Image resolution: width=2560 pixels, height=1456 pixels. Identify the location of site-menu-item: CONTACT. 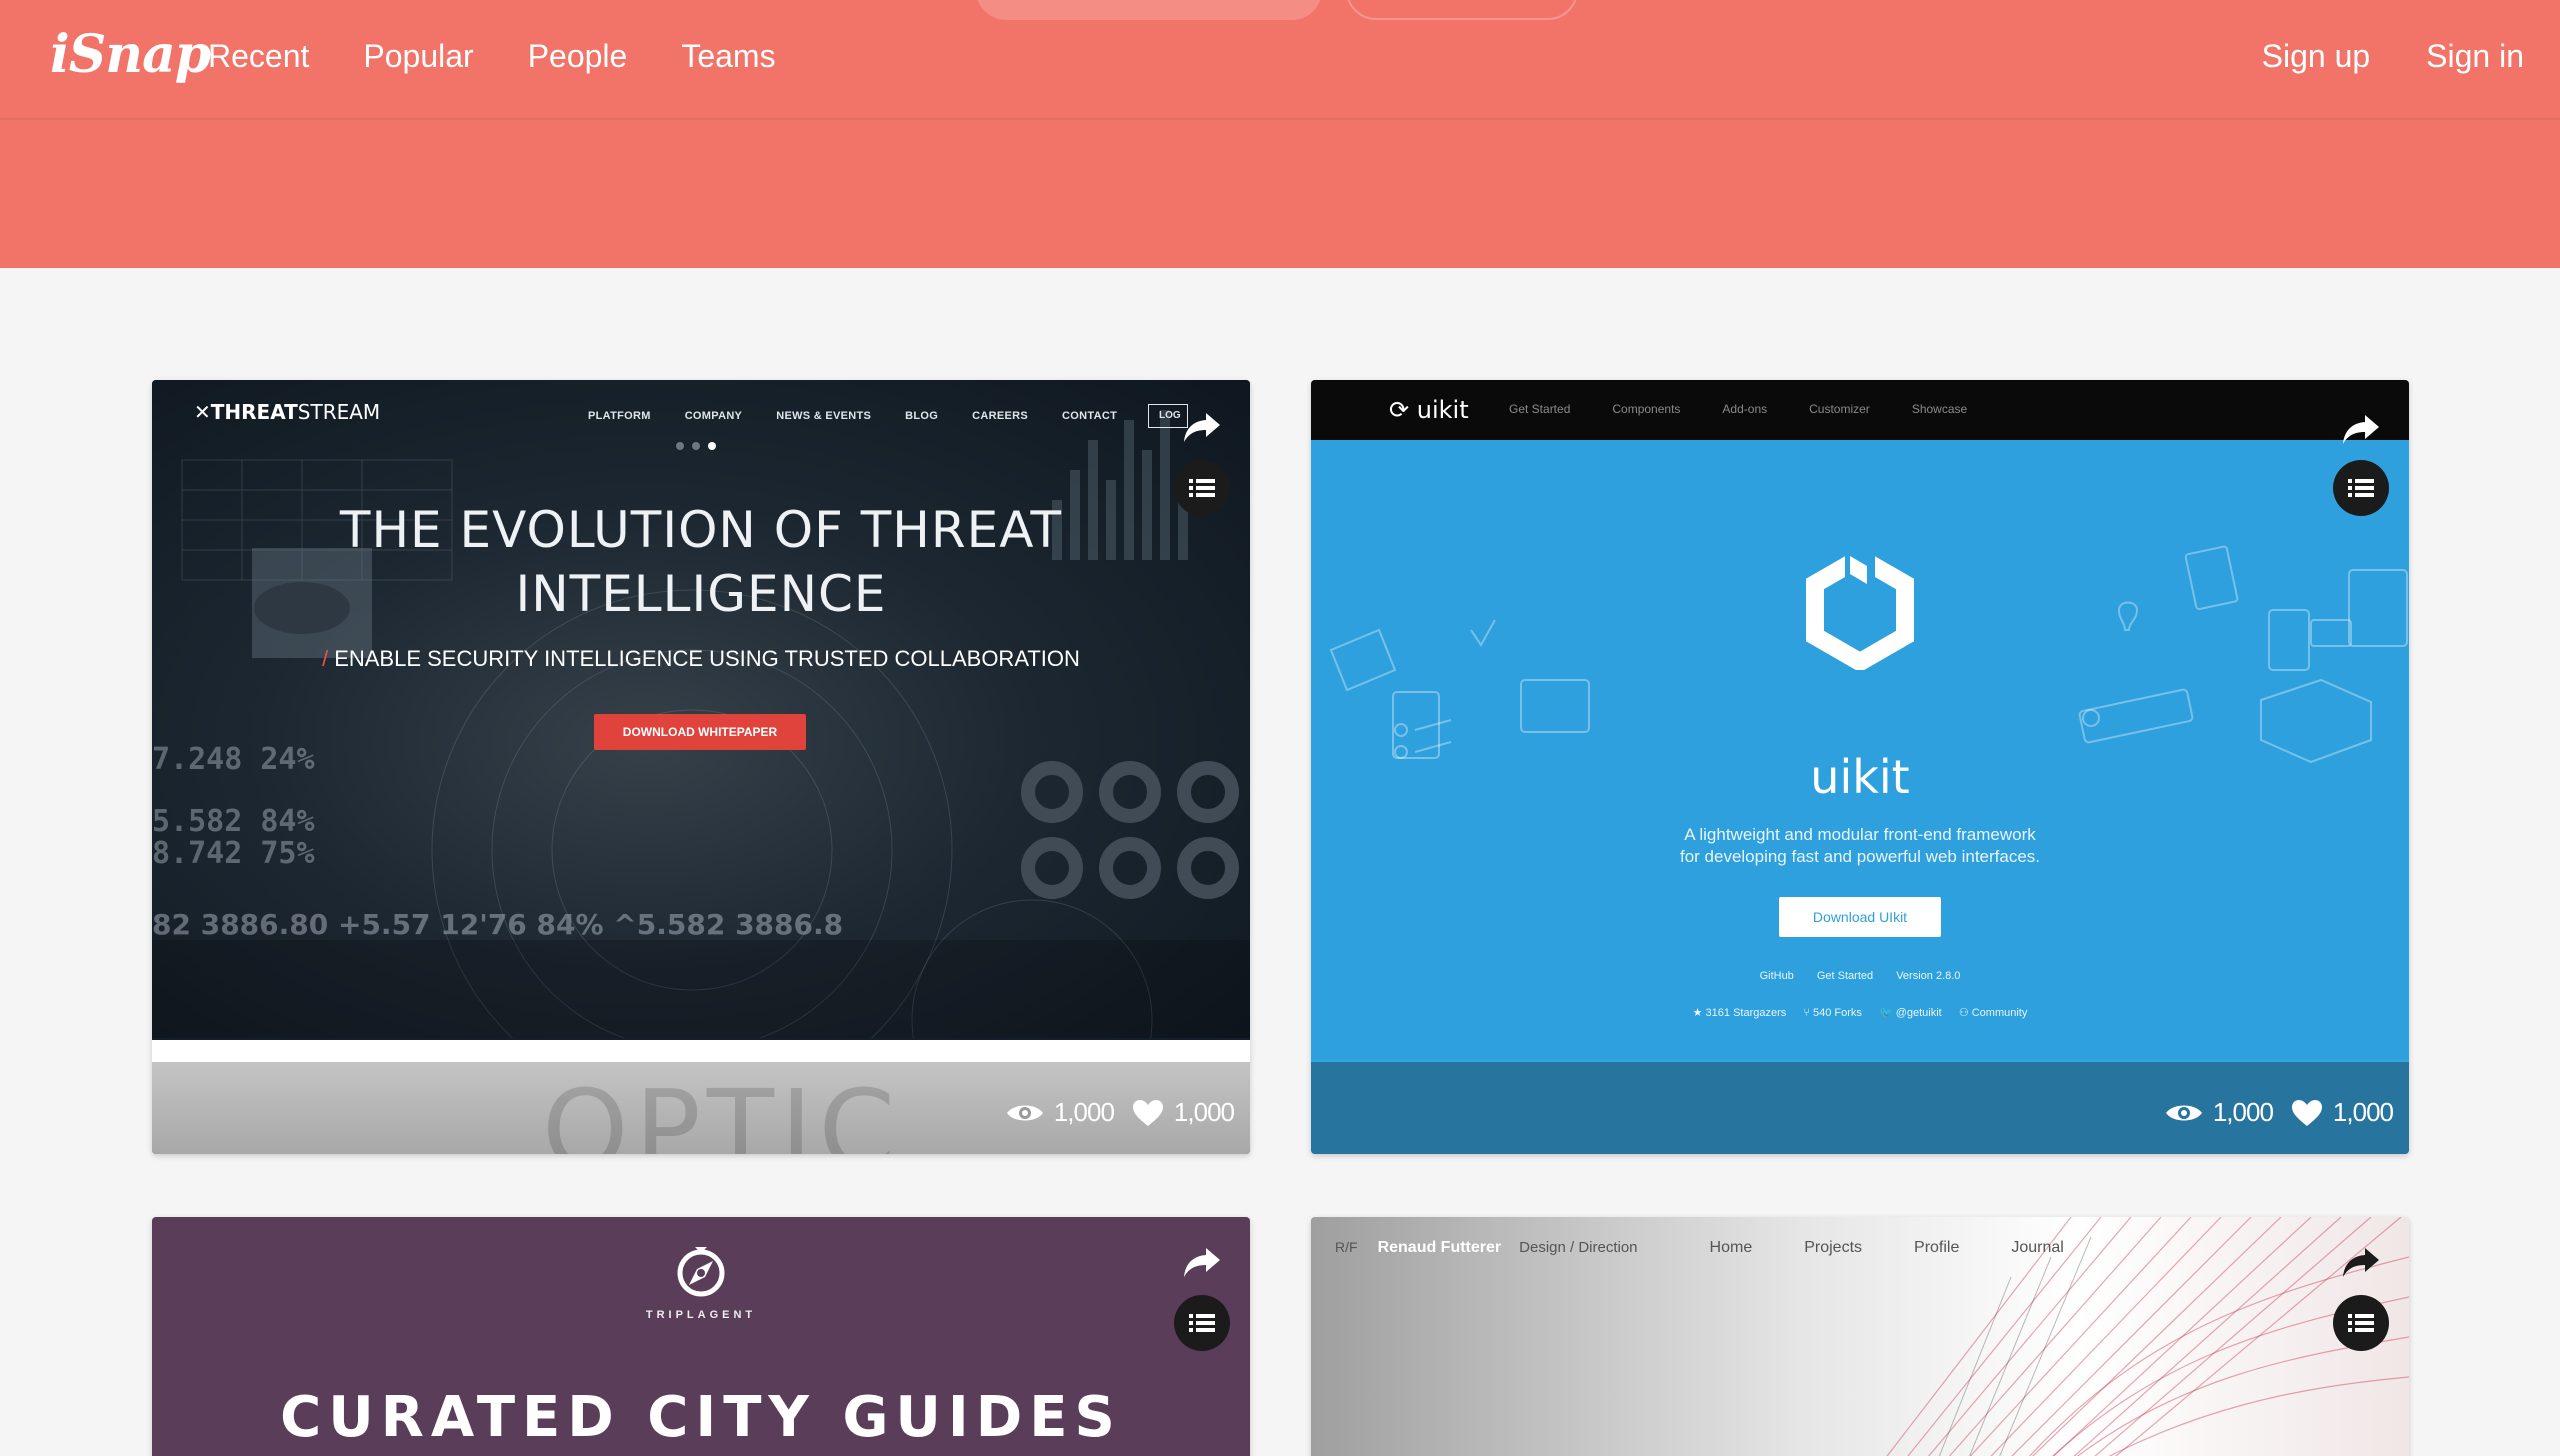
(1090, 416).